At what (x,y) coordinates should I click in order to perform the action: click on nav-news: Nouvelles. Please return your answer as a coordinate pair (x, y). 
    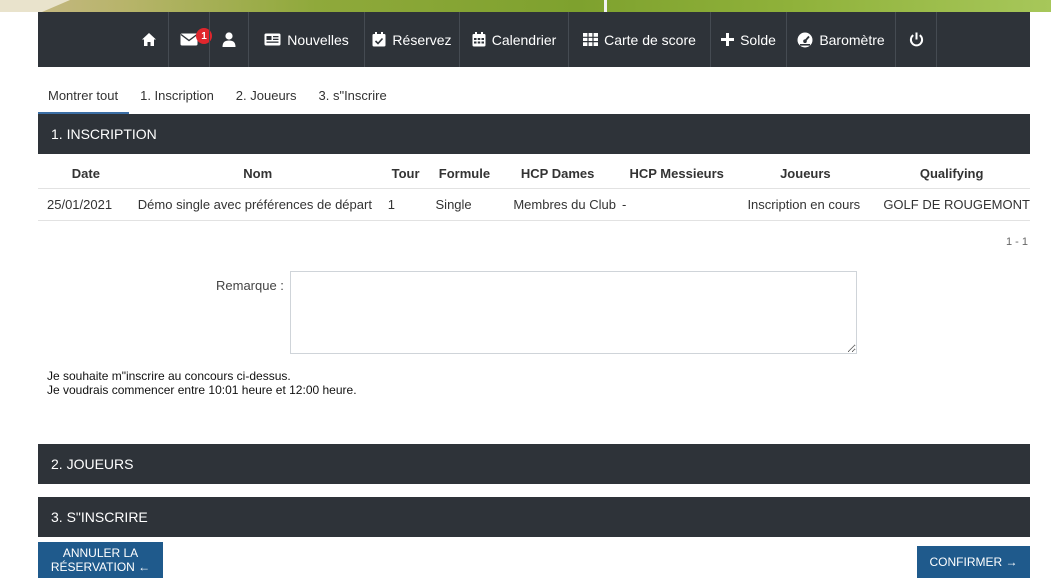
    Looking at the image, I should click on (306, 39).